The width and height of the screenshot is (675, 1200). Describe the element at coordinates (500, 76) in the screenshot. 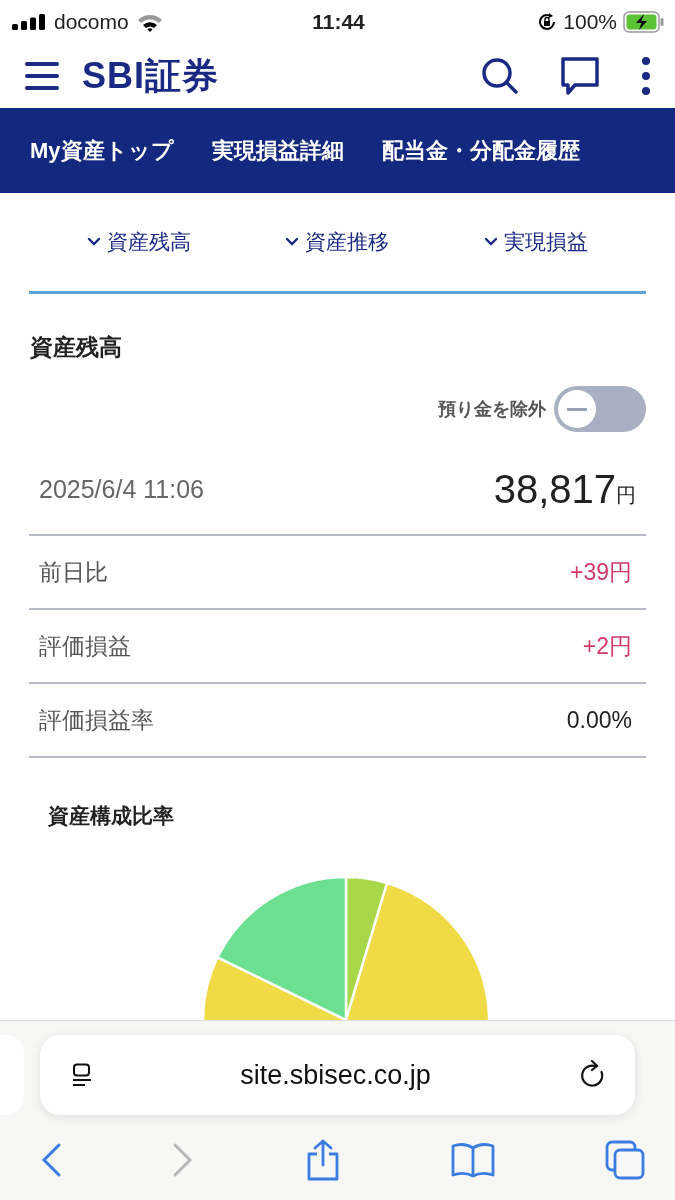

I see `search-icon` at that location.